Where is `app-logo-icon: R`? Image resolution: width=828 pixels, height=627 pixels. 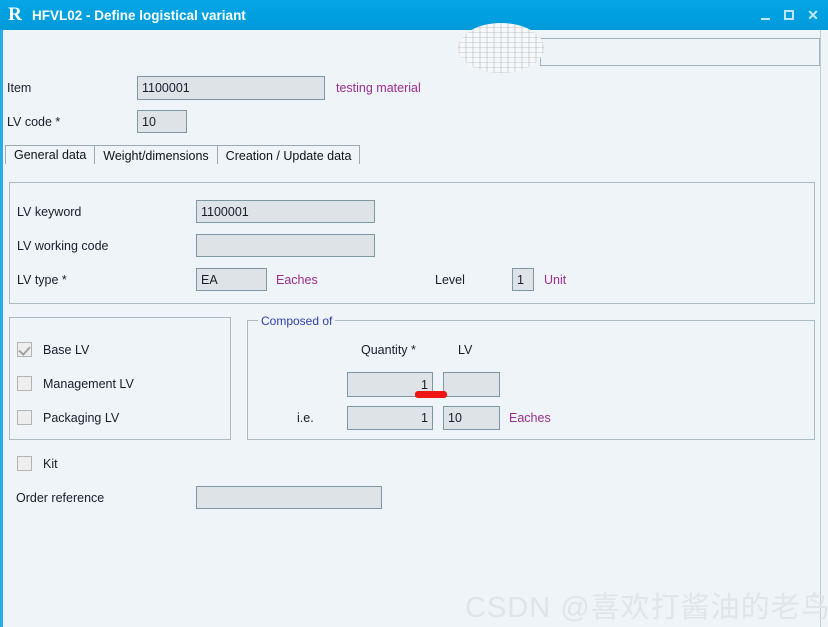 app-logo-icon: R is located at coordinates (15, 14).